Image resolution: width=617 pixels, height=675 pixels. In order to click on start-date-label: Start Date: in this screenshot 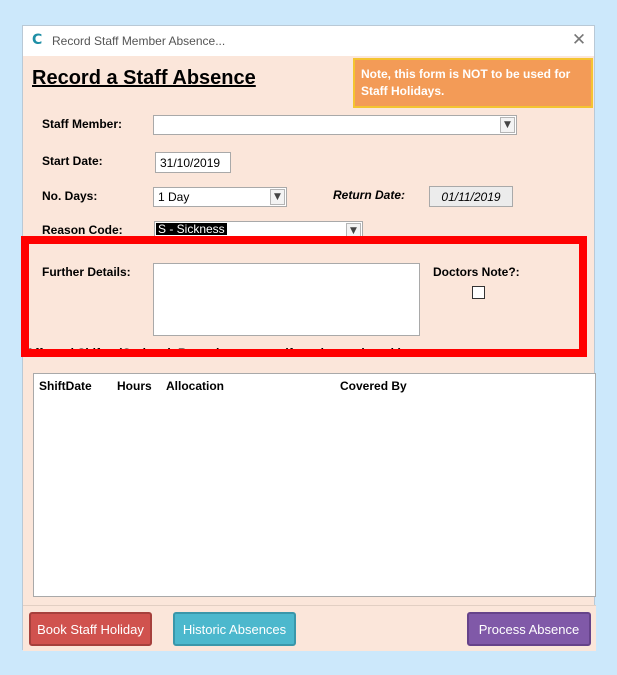, I will do `click(72, 161)`.